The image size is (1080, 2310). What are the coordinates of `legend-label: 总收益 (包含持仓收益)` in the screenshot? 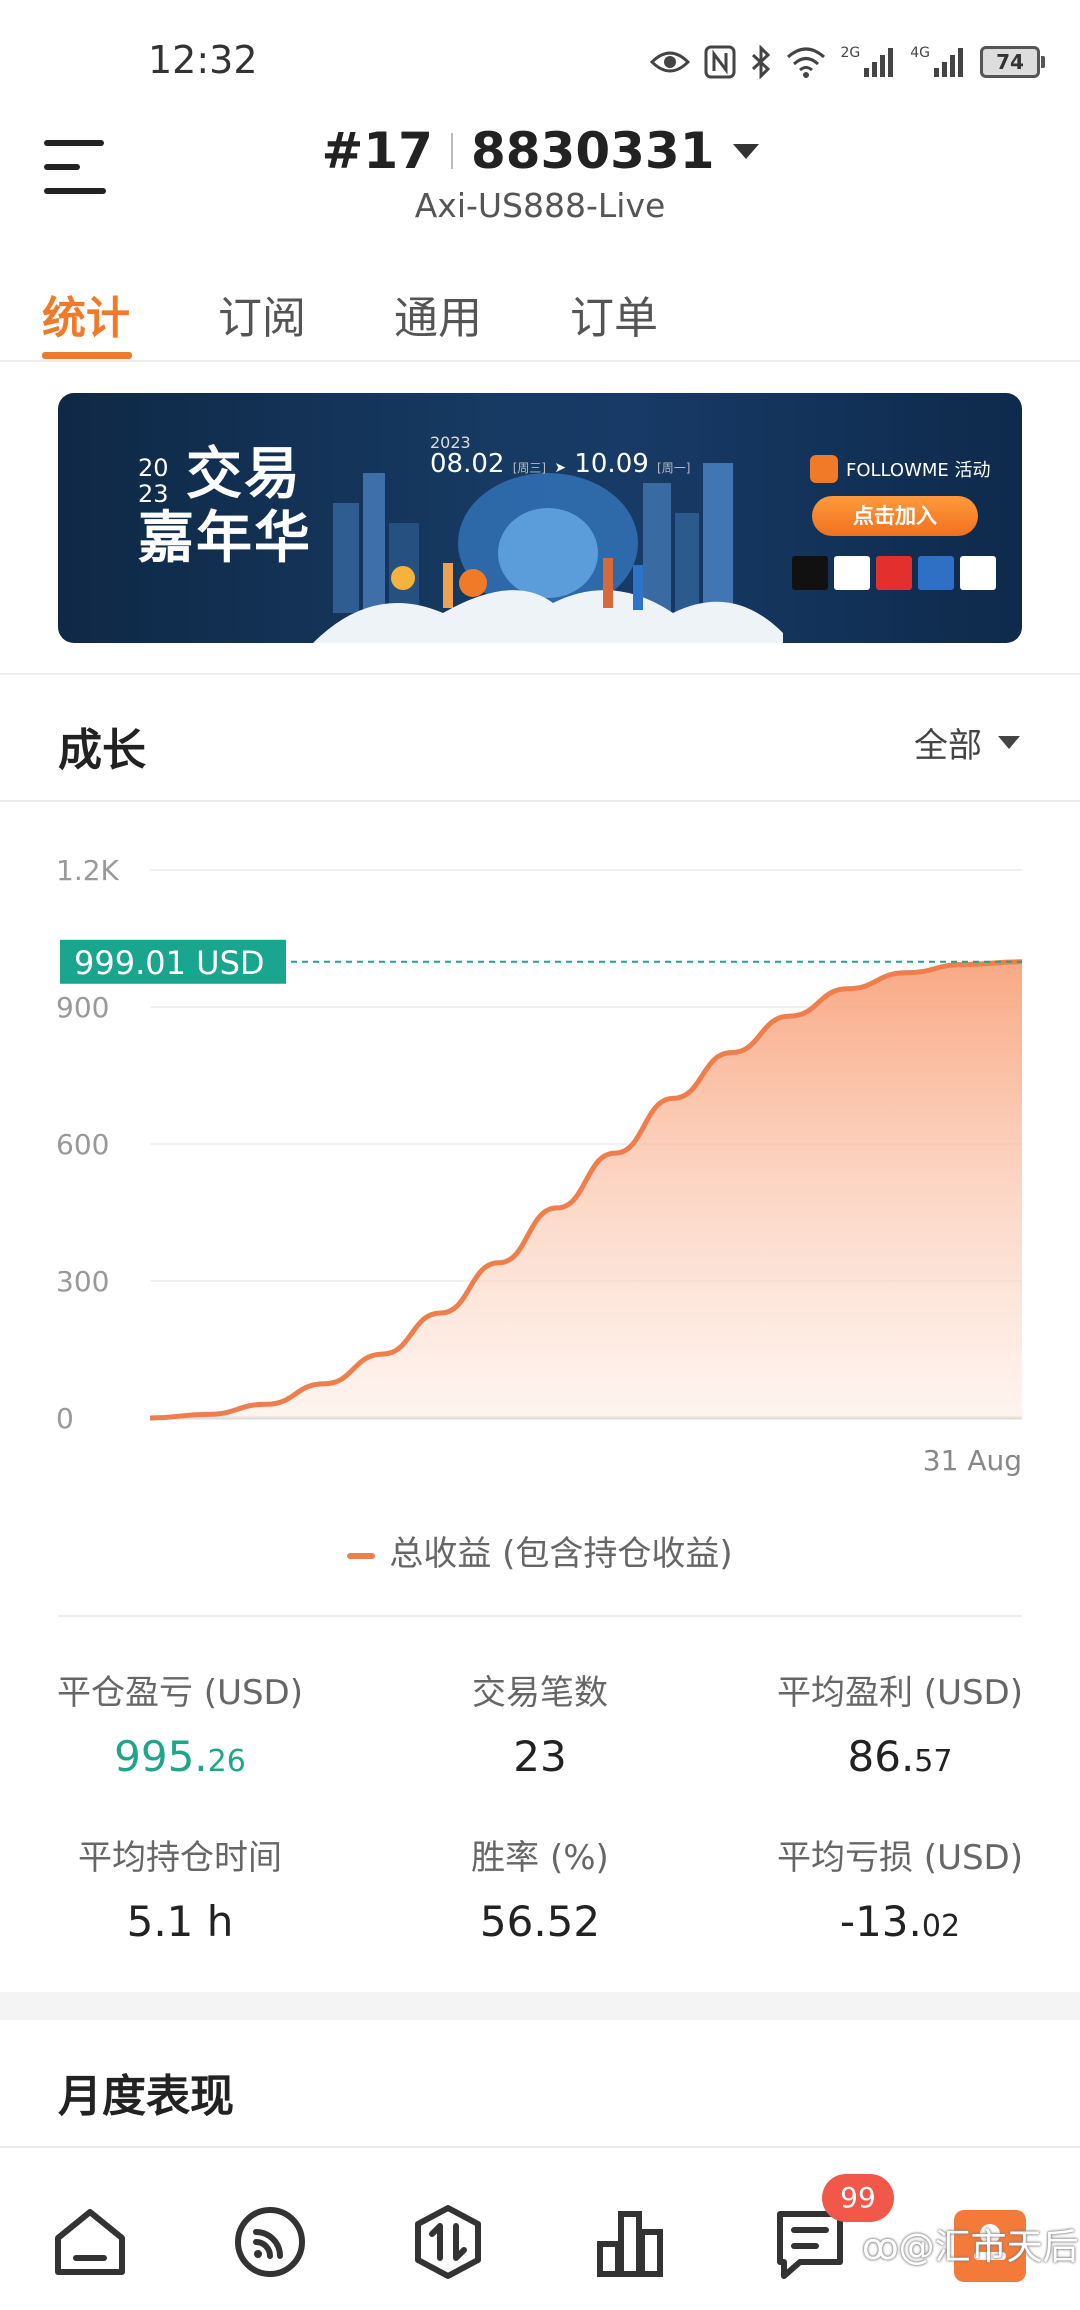 It's located at (561, 1554).